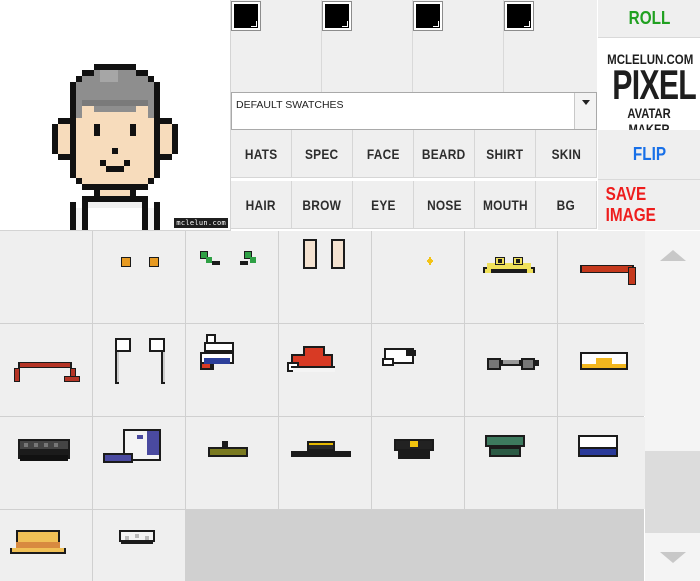 This screenshot has width=700, height=581. I want to click on palette-selected-value: DEFAULT SWATCHES, so click(290, 105).